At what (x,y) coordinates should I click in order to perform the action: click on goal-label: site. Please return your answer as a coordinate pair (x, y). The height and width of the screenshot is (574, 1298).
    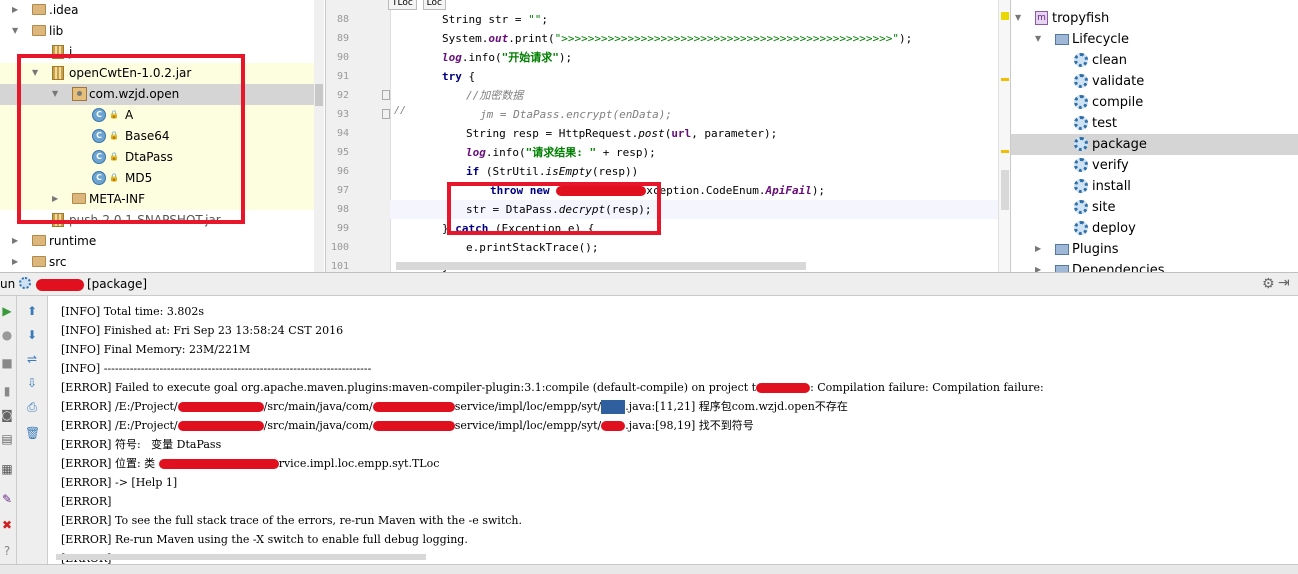
    Looking at the image, I should click on (1104, 207).